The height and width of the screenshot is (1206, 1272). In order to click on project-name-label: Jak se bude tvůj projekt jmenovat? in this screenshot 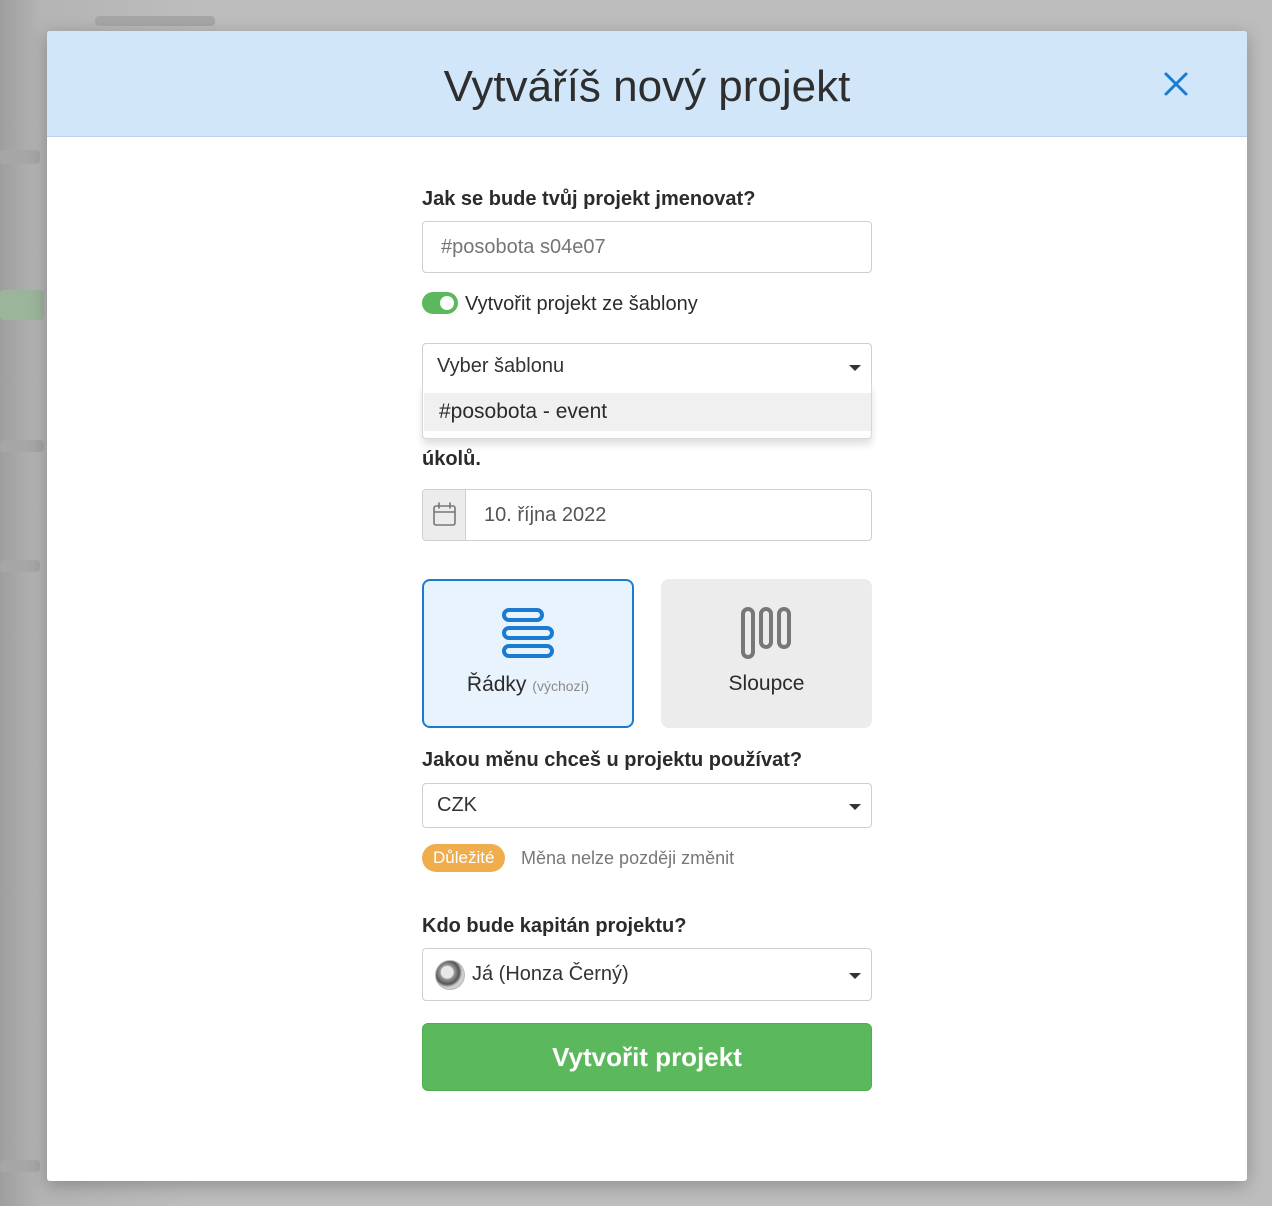, I will do `click(589, 199)`.